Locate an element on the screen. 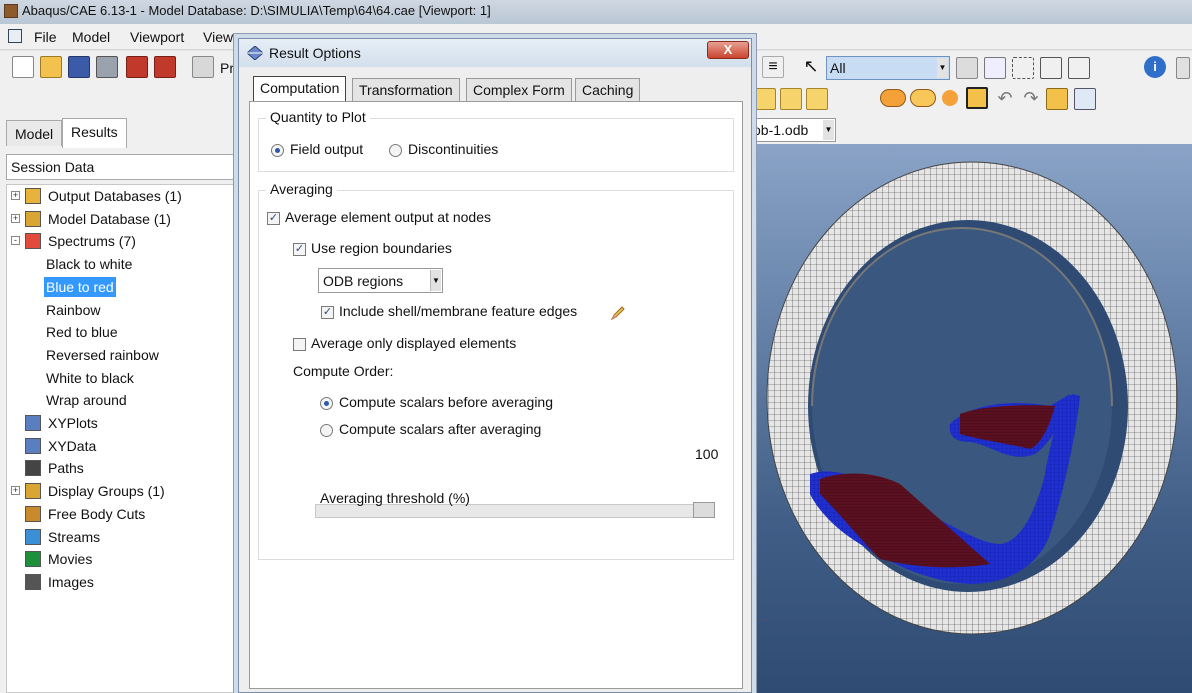  threshold-slider-handle is located at coordinates (704, 510).